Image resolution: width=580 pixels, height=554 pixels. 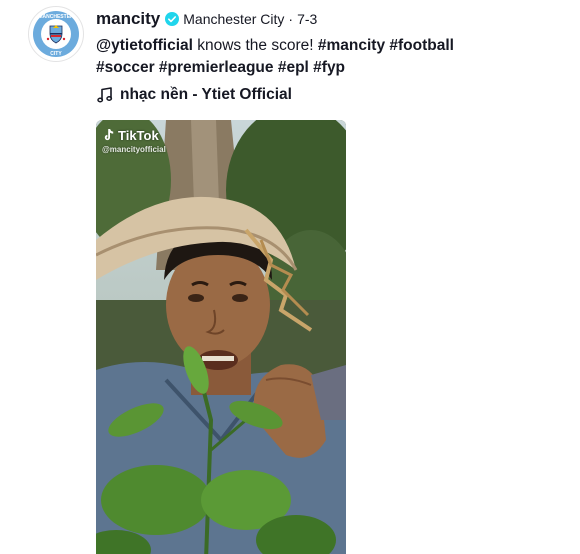 I want to click on music-link: nhạc nền - Ytiet Official, so click(x=194, y=95).